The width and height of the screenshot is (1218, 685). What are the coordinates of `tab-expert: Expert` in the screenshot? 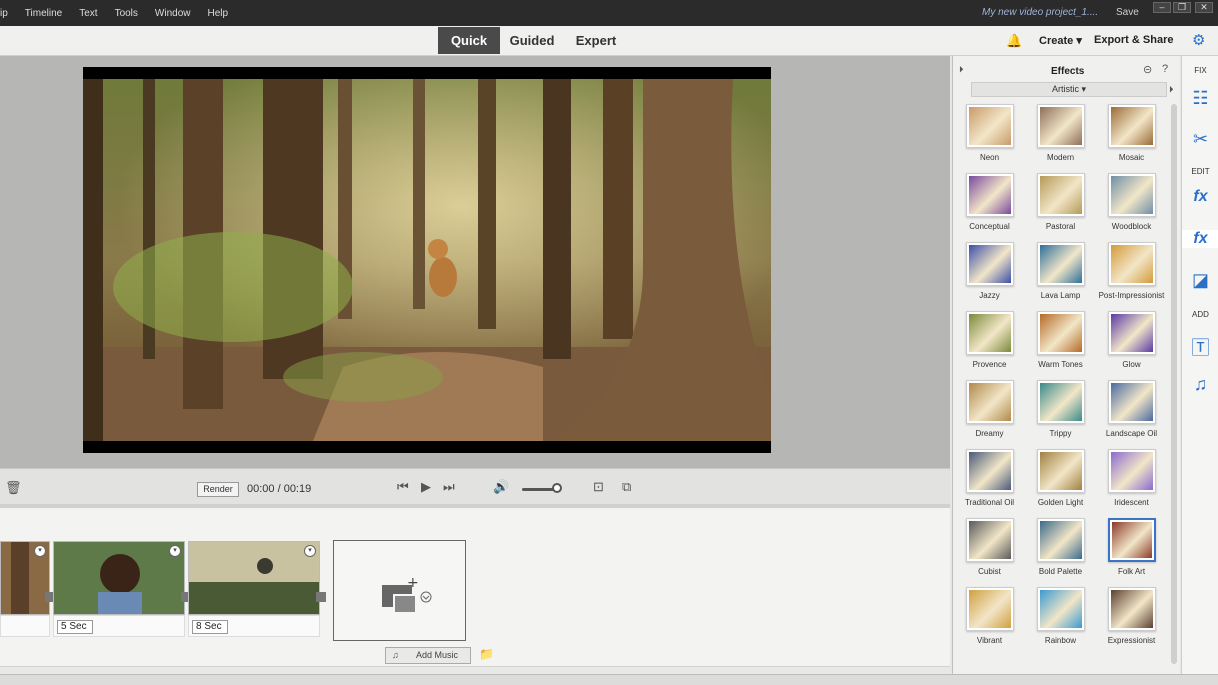 It's located at (596, 40).